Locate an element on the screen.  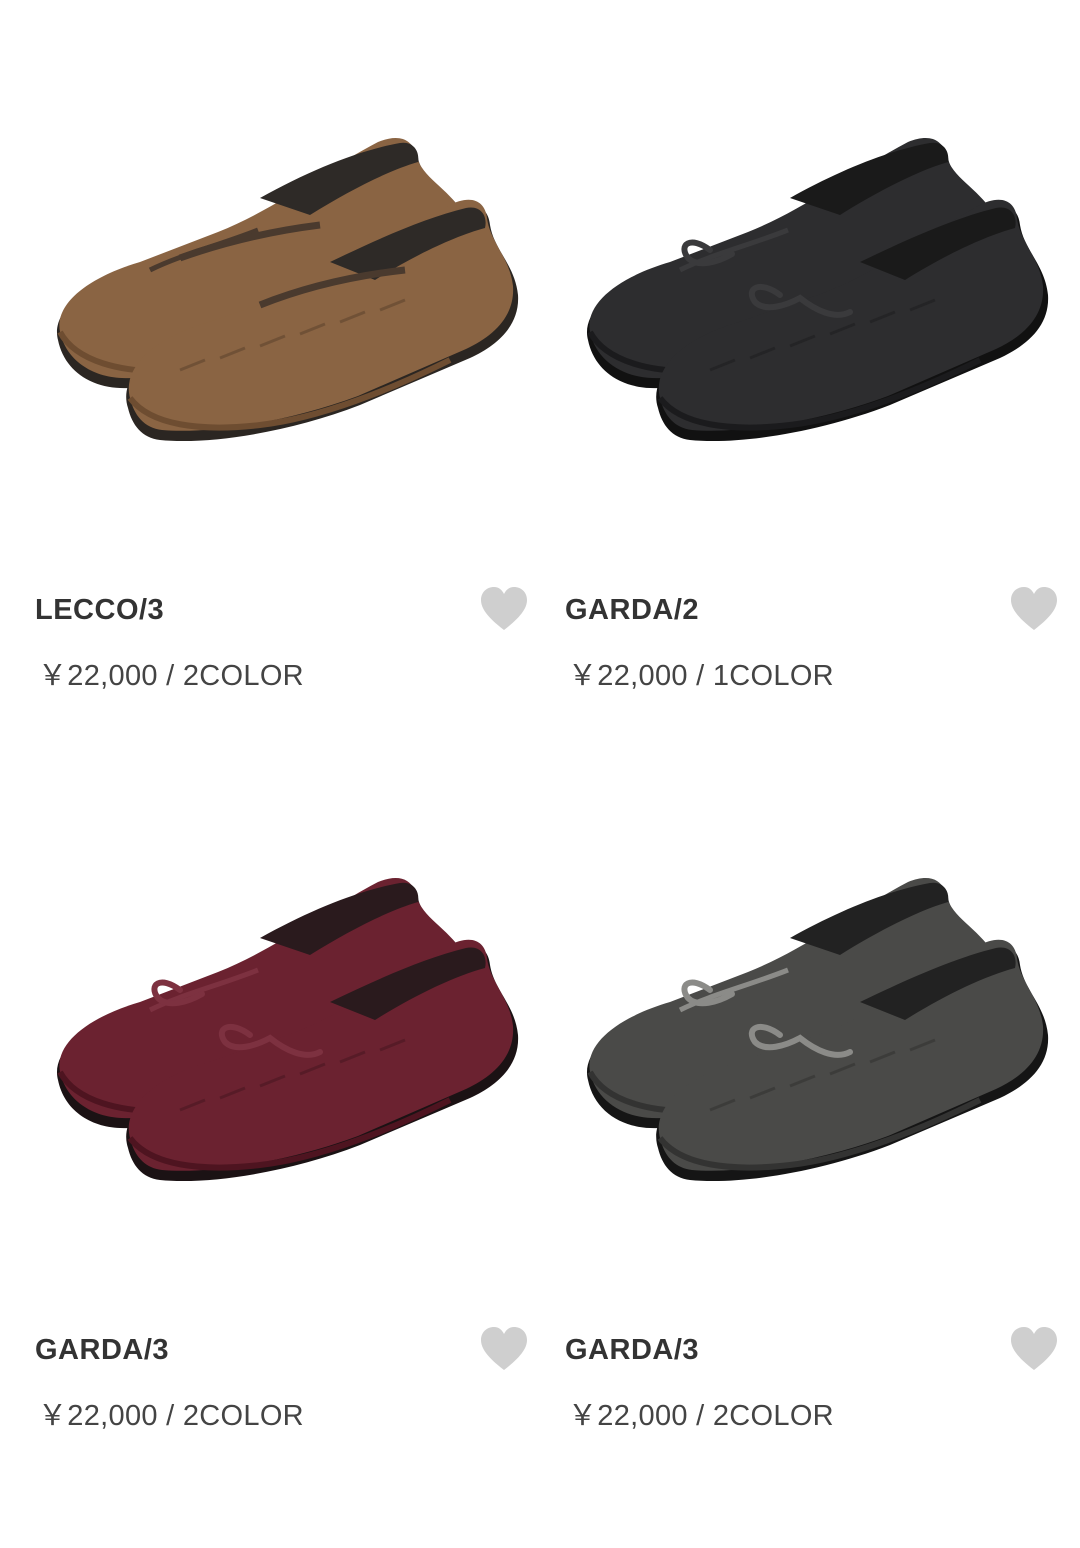
product-price: ￥22,000 / 1COLOR is located at coordinates (701, 676).